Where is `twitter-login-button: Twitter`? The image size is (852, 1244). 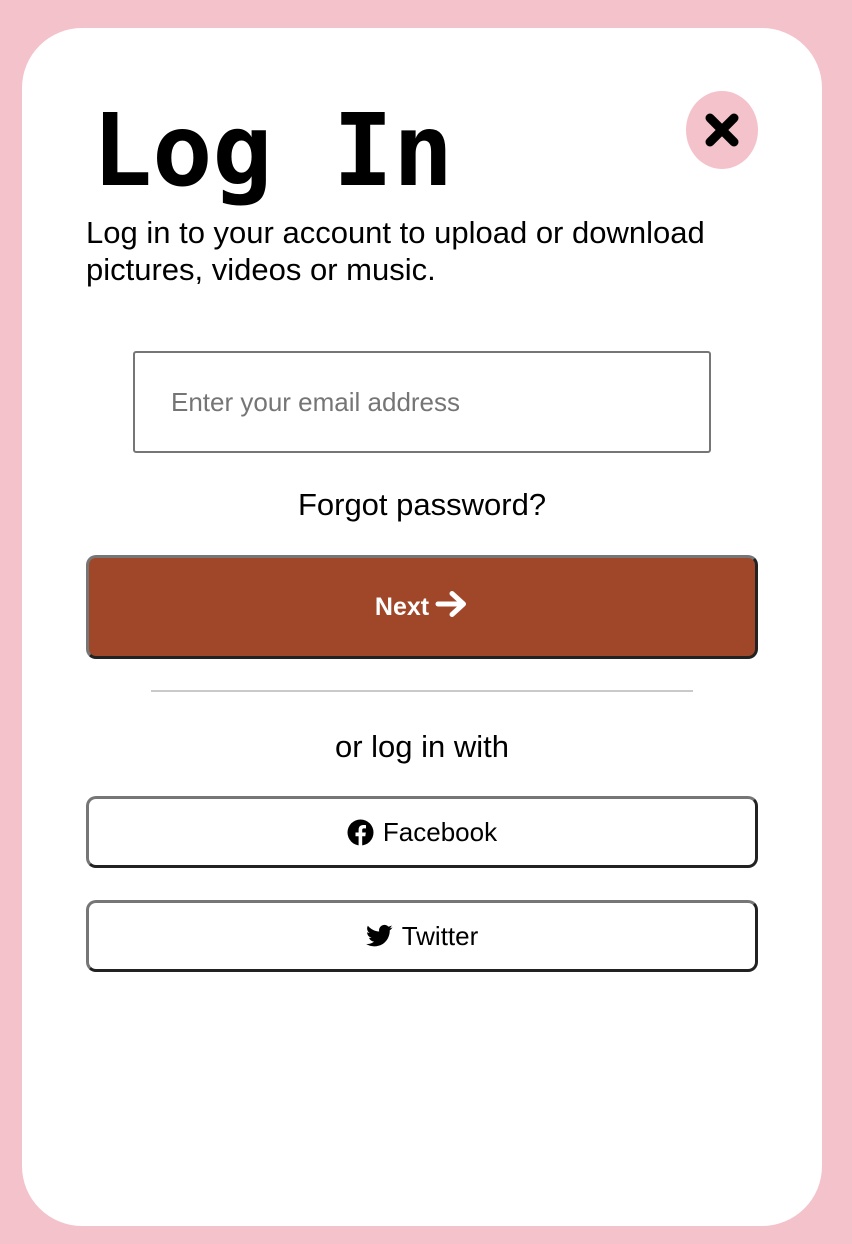 twitter-login-button: Twitter is located at coordinates (422, 936).